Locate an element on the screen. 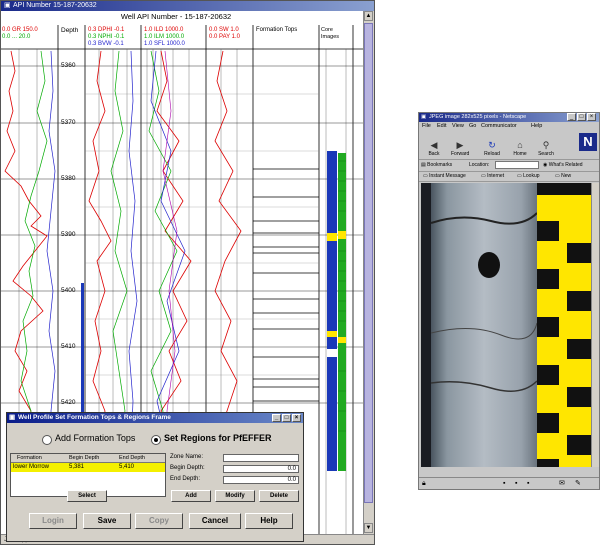 The height and width of the screenshot is (545, 600). instant-message-label: Instant Message is located at coordinates (447, 176).